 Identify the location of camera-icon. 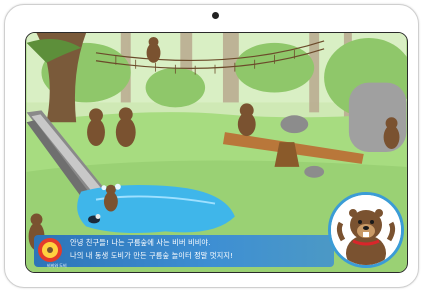
(215, 15).